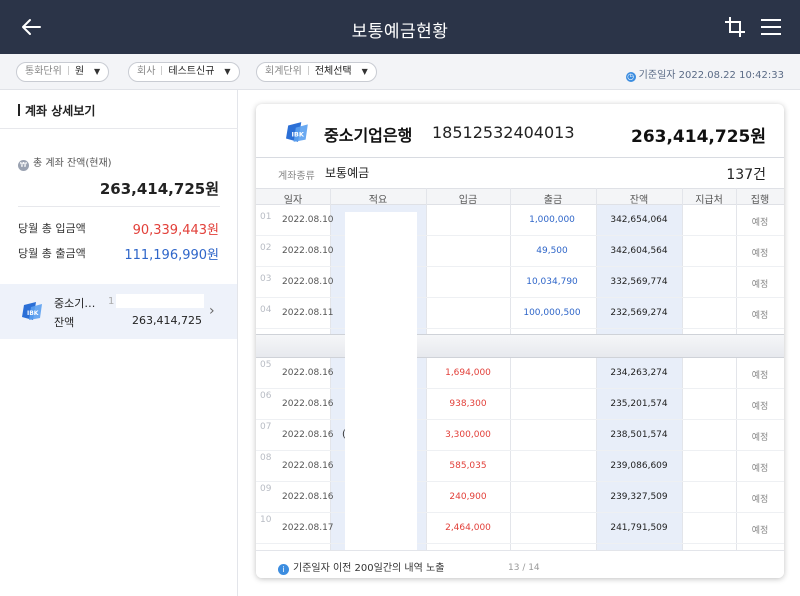  I want to click on table-row: 09 2022.08.16 240,900 239,327,509 예정, so click(520, 497).